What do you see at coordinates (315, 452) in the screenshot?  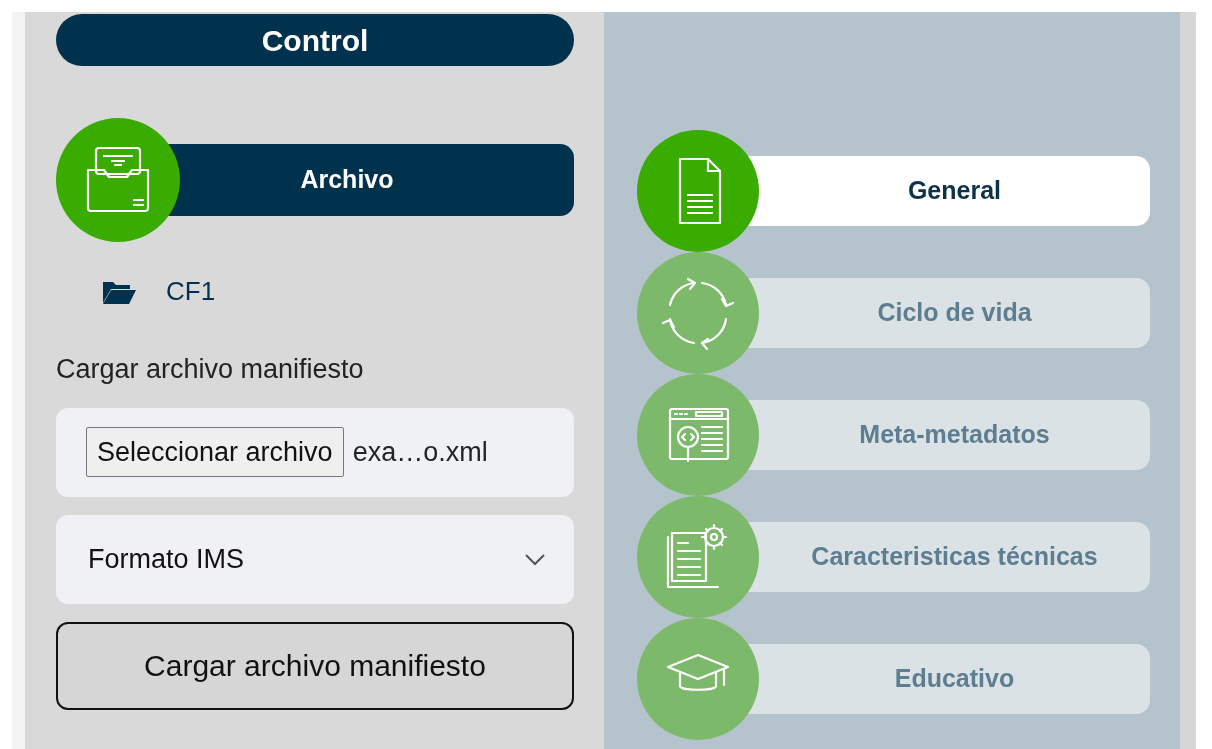 I see `file-input: Seleccionar archivo exa…o.xml` at bounding box center [315, 452].